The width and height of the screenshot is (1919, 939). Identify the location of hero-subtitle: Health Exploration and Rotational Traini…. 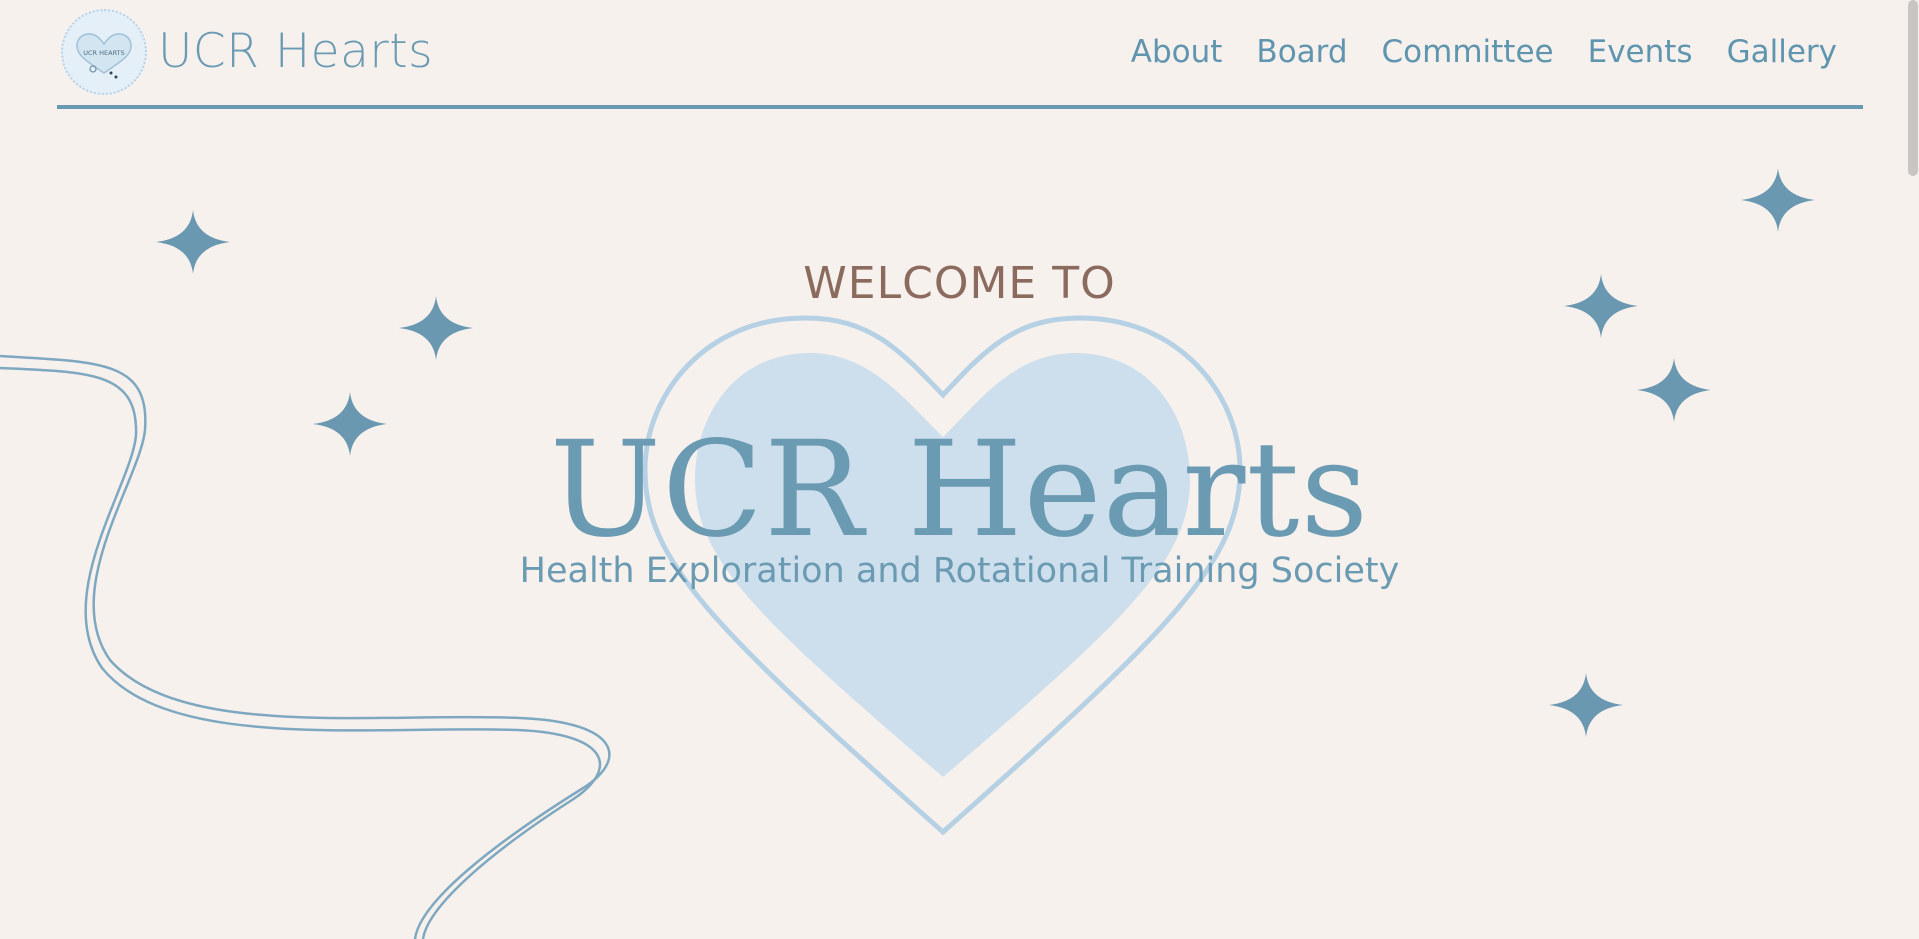
(959, 571).